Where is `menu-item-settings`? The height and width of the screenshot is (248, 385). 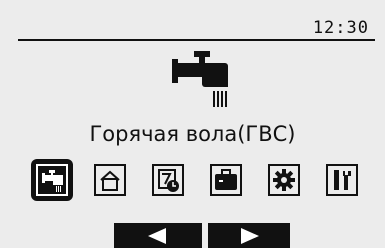 menu-item-settings is located at coordinates (284, 180).